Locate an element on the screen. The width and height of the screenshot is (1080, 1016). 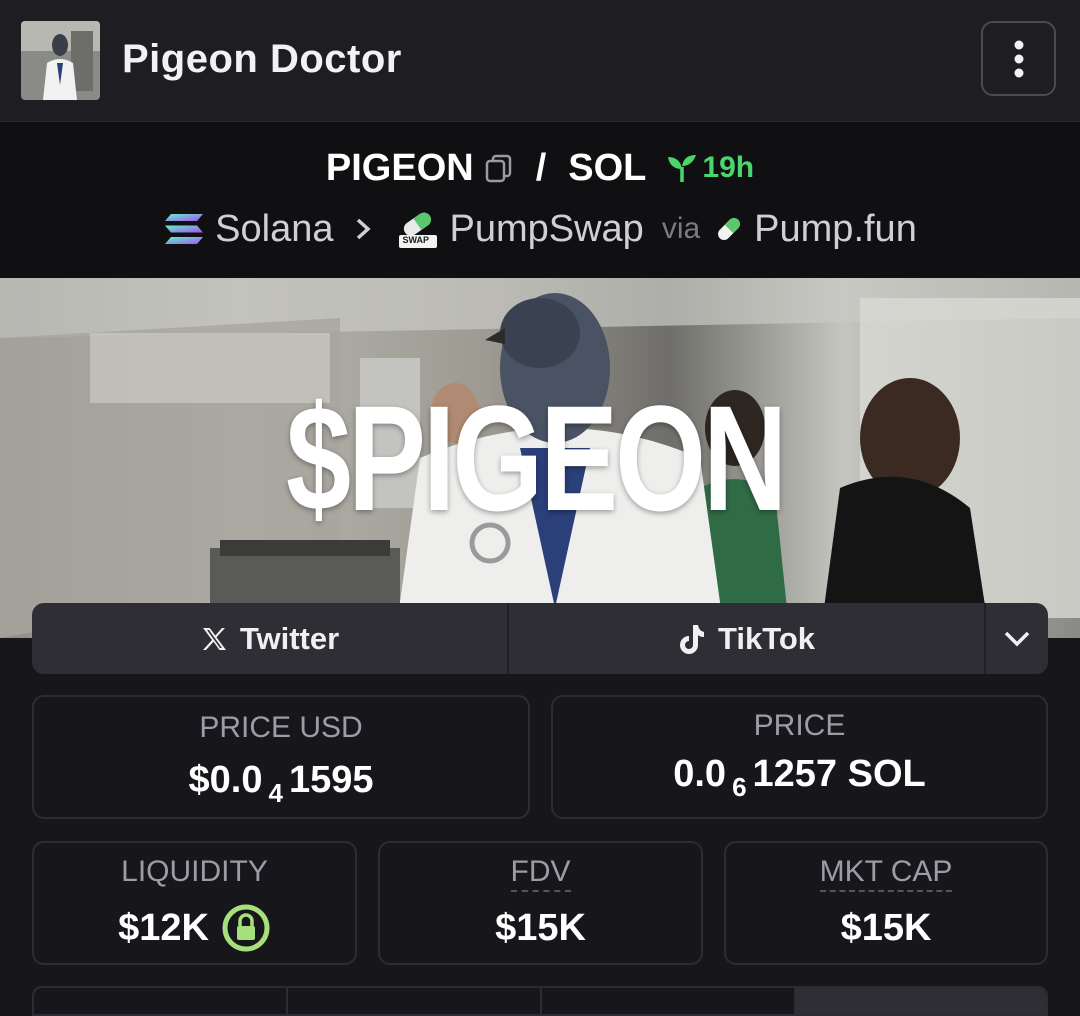
via-text: via is located at coordinates (681, 228).